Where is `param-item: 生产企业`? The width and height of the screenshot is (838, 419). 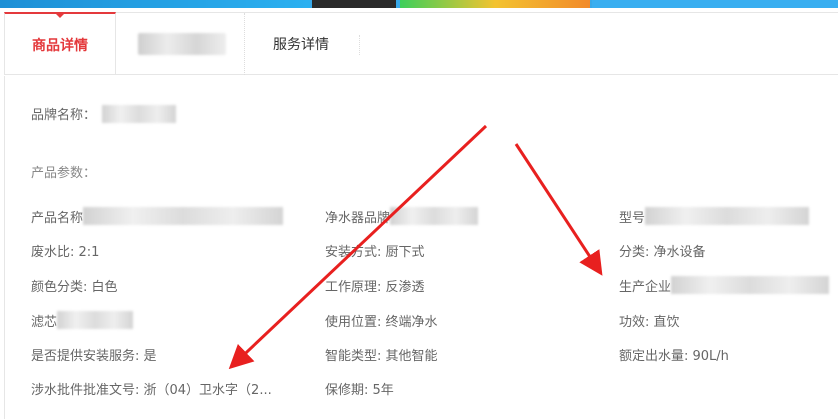 param-item: 生产企业 is located at coordinates (724, 285).